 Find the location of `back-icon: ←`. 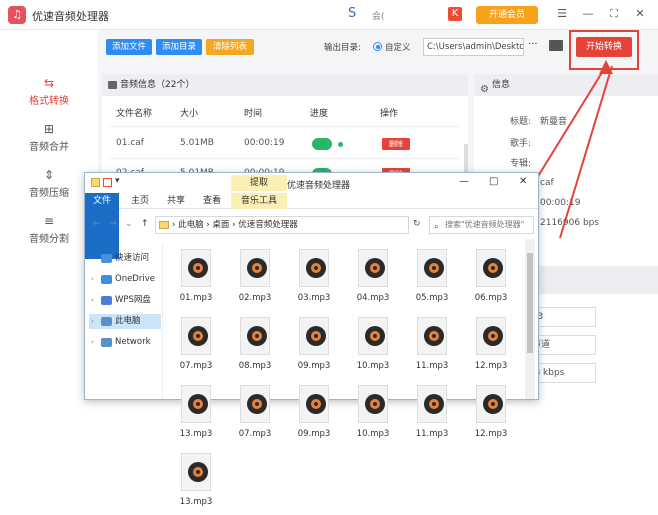

back-icon: ← is located at coordinates (97, 224).